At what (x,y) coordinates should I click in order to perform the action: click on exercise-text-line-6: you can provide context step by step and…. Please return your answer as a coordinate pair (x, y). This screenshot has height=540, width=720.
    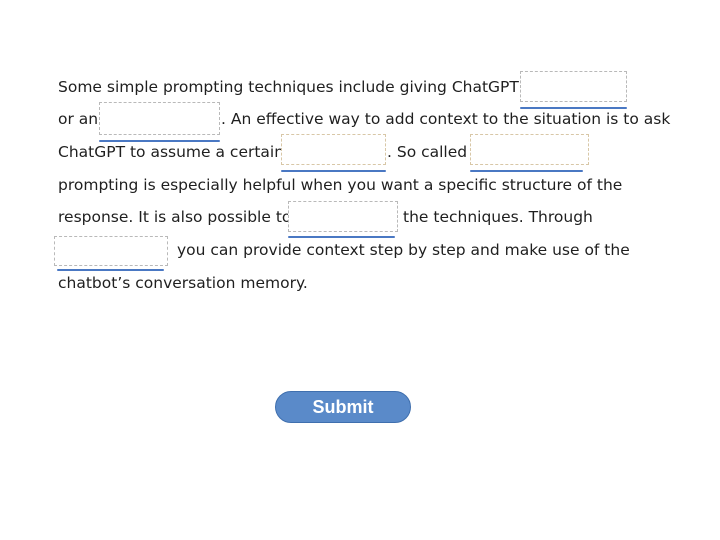
    Looking at the image, I should click on (403, 250).